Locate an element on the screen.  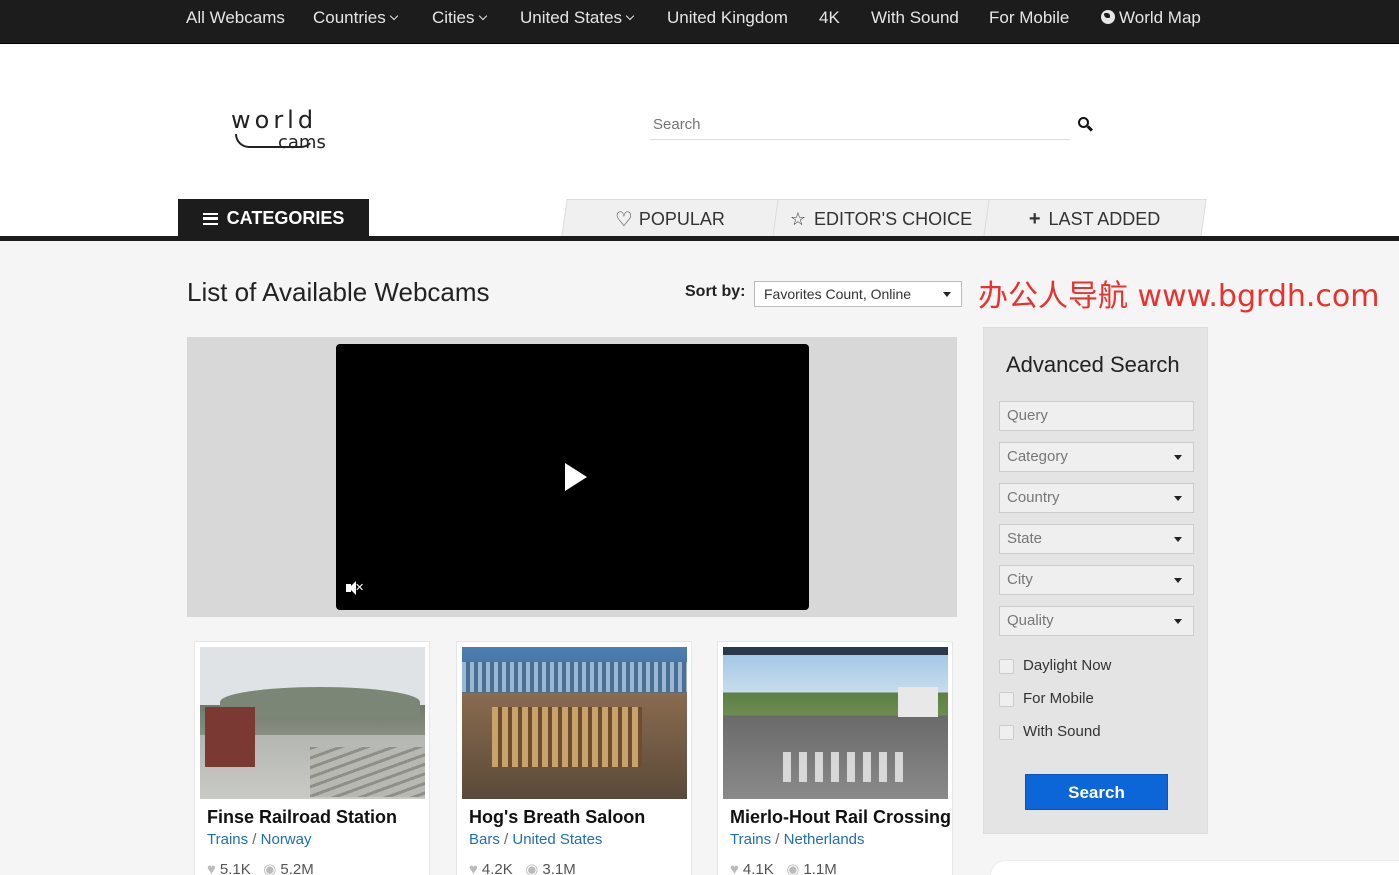
webcam-meta: Bars / United States is located at coordinates (536, 839).